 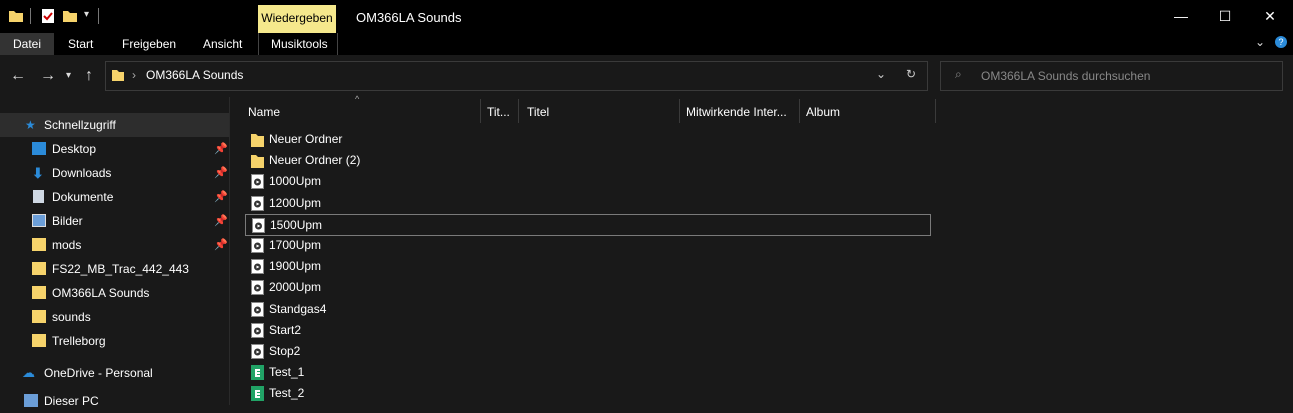 I want to click on sidebar-item-downloads: ⬇ Downloads 📌, so click(x=114, y=173).